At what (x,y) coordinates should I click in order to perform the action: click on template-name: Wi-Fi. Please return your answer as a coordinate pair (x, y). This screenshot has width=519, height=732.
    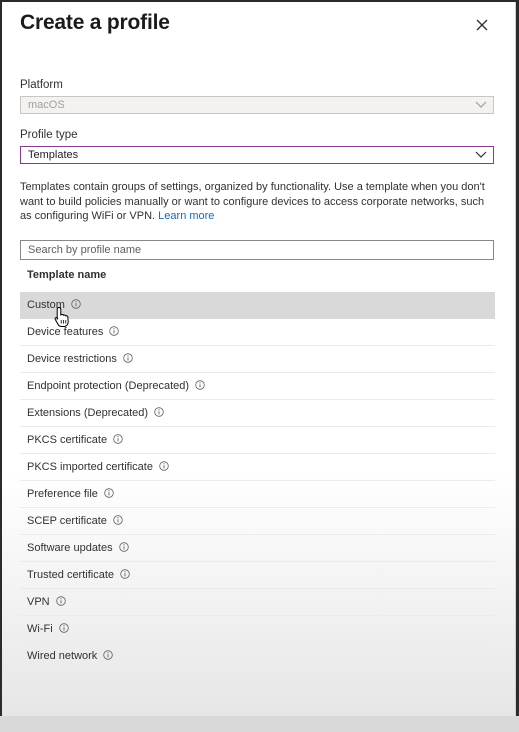
    Looking at the image, I should click on (40, 629).